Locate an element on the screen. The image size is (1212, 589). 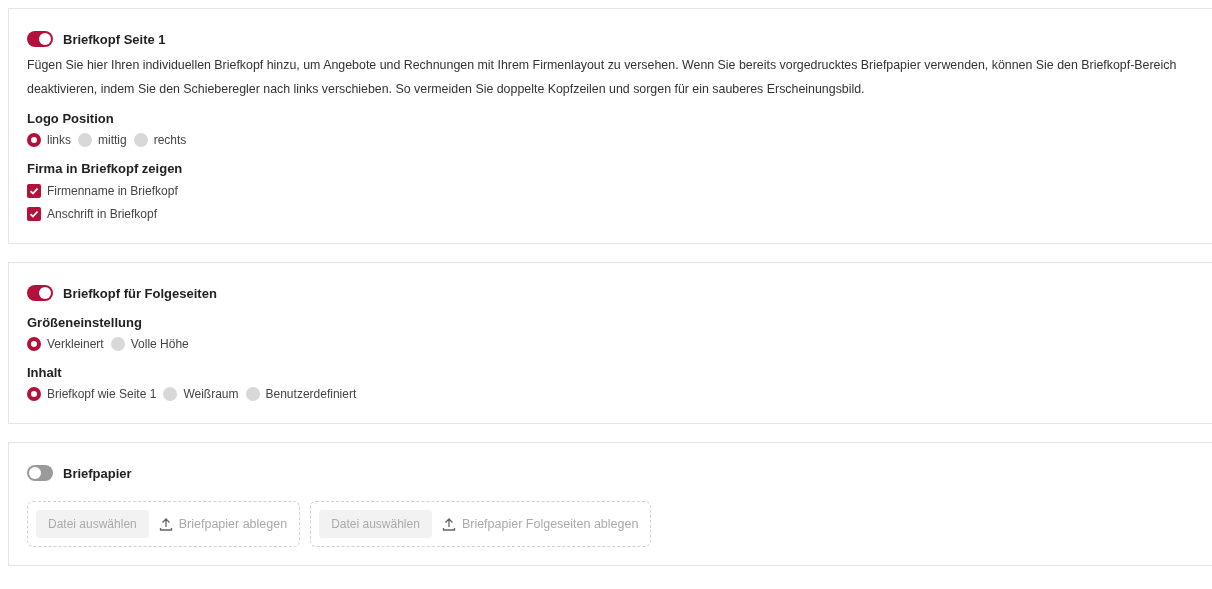
section-title: Briefkopf für Folgeseiten is located at coordinates (140, 293).